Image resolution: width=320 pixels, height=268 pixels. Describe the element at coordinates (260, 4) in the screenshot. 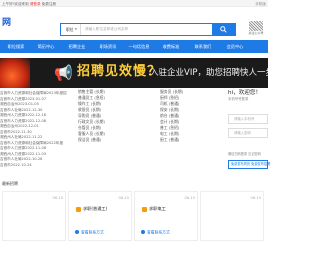

I see `mobile-link: 手机版` at that location.